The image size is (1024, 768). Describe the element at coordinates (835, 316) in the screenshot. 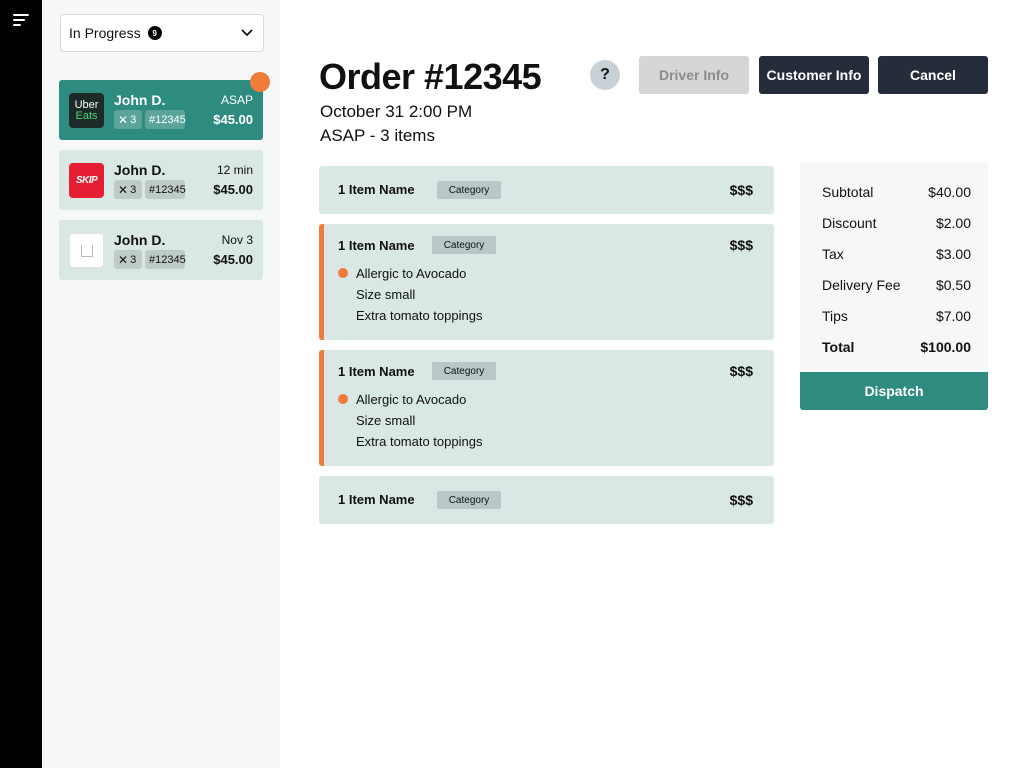

I see `total-label: Tips` at that location.